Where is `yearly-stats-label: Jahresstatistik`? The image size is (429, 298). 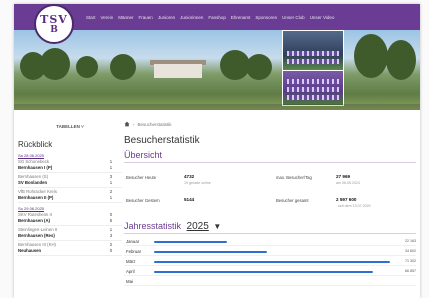
yearly-stats-label: Jahresstatistik is located at coordinates (153, 226).